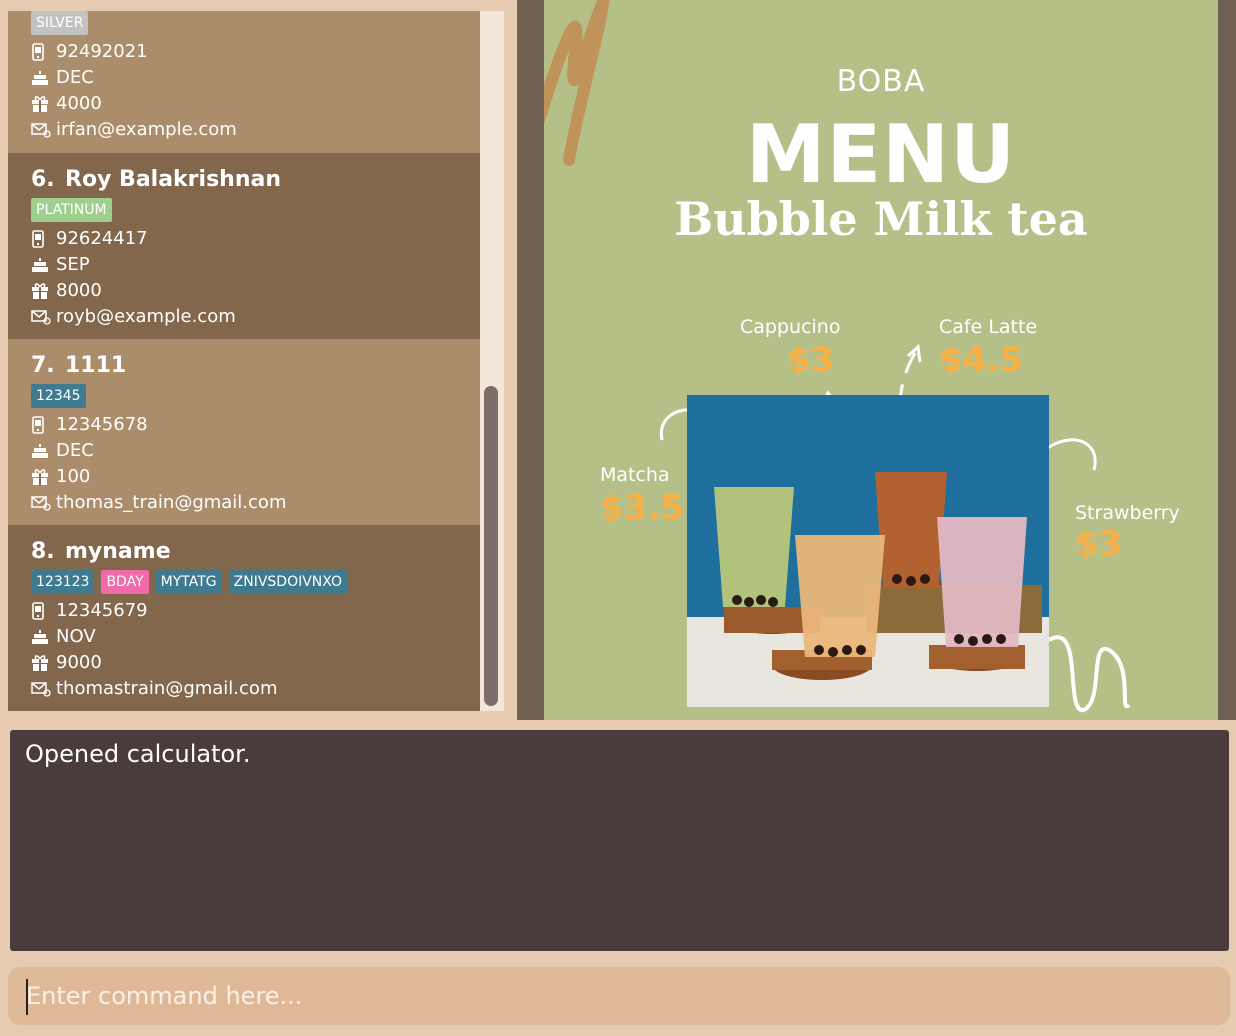  Describe the element at coordinates (255, 552) in the screenshot. I see `contact-title: 8. myname` at that location.